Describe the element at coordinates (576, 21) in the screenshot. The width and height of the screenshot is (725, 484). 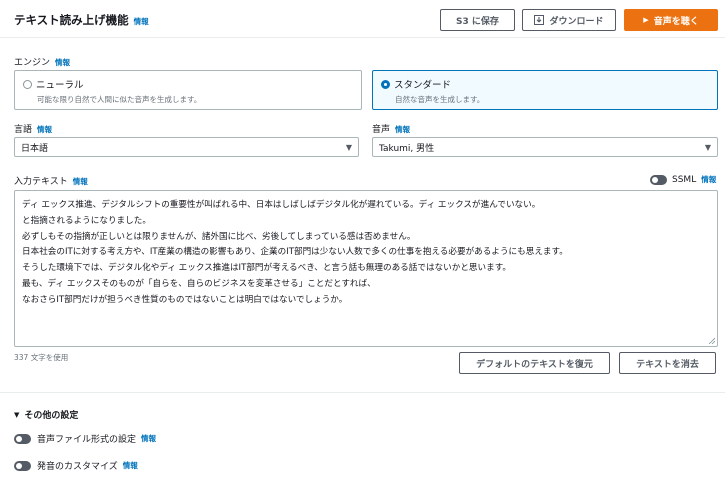
I see `download-label: ダウンロード` at that location.